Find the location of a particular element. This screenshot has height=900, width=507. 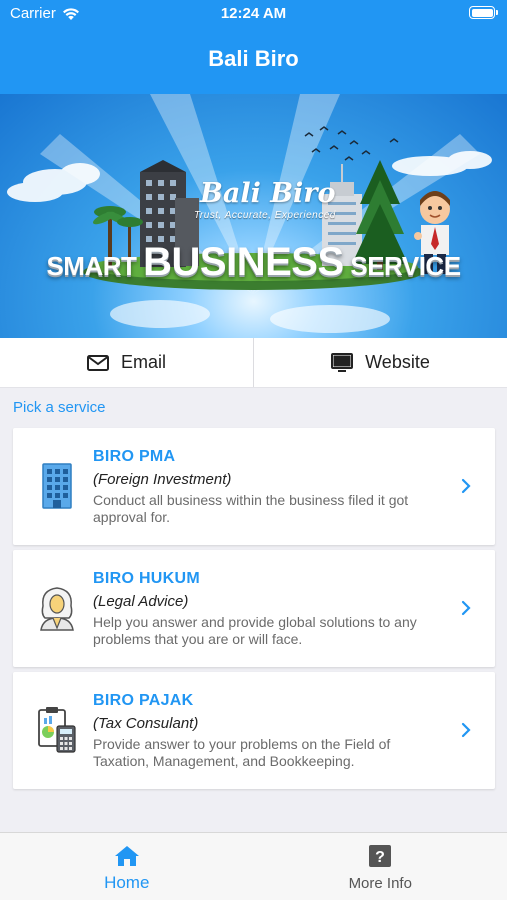

service-title: BIRO PAJAK is located at coordinates (143, 700).